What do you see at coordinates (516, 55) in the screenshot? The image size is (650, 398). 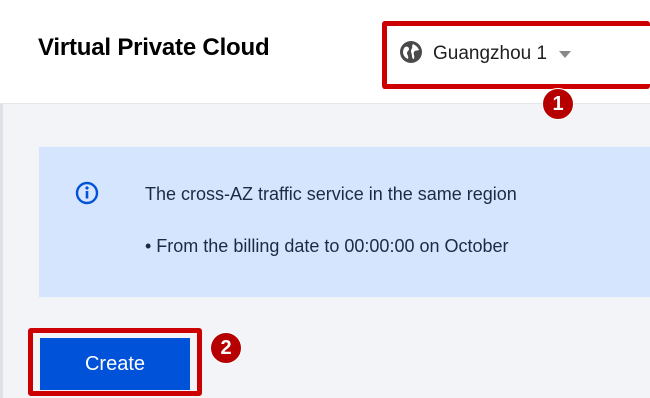 I see `highlight-box-region` at bounding box center [516, 55].